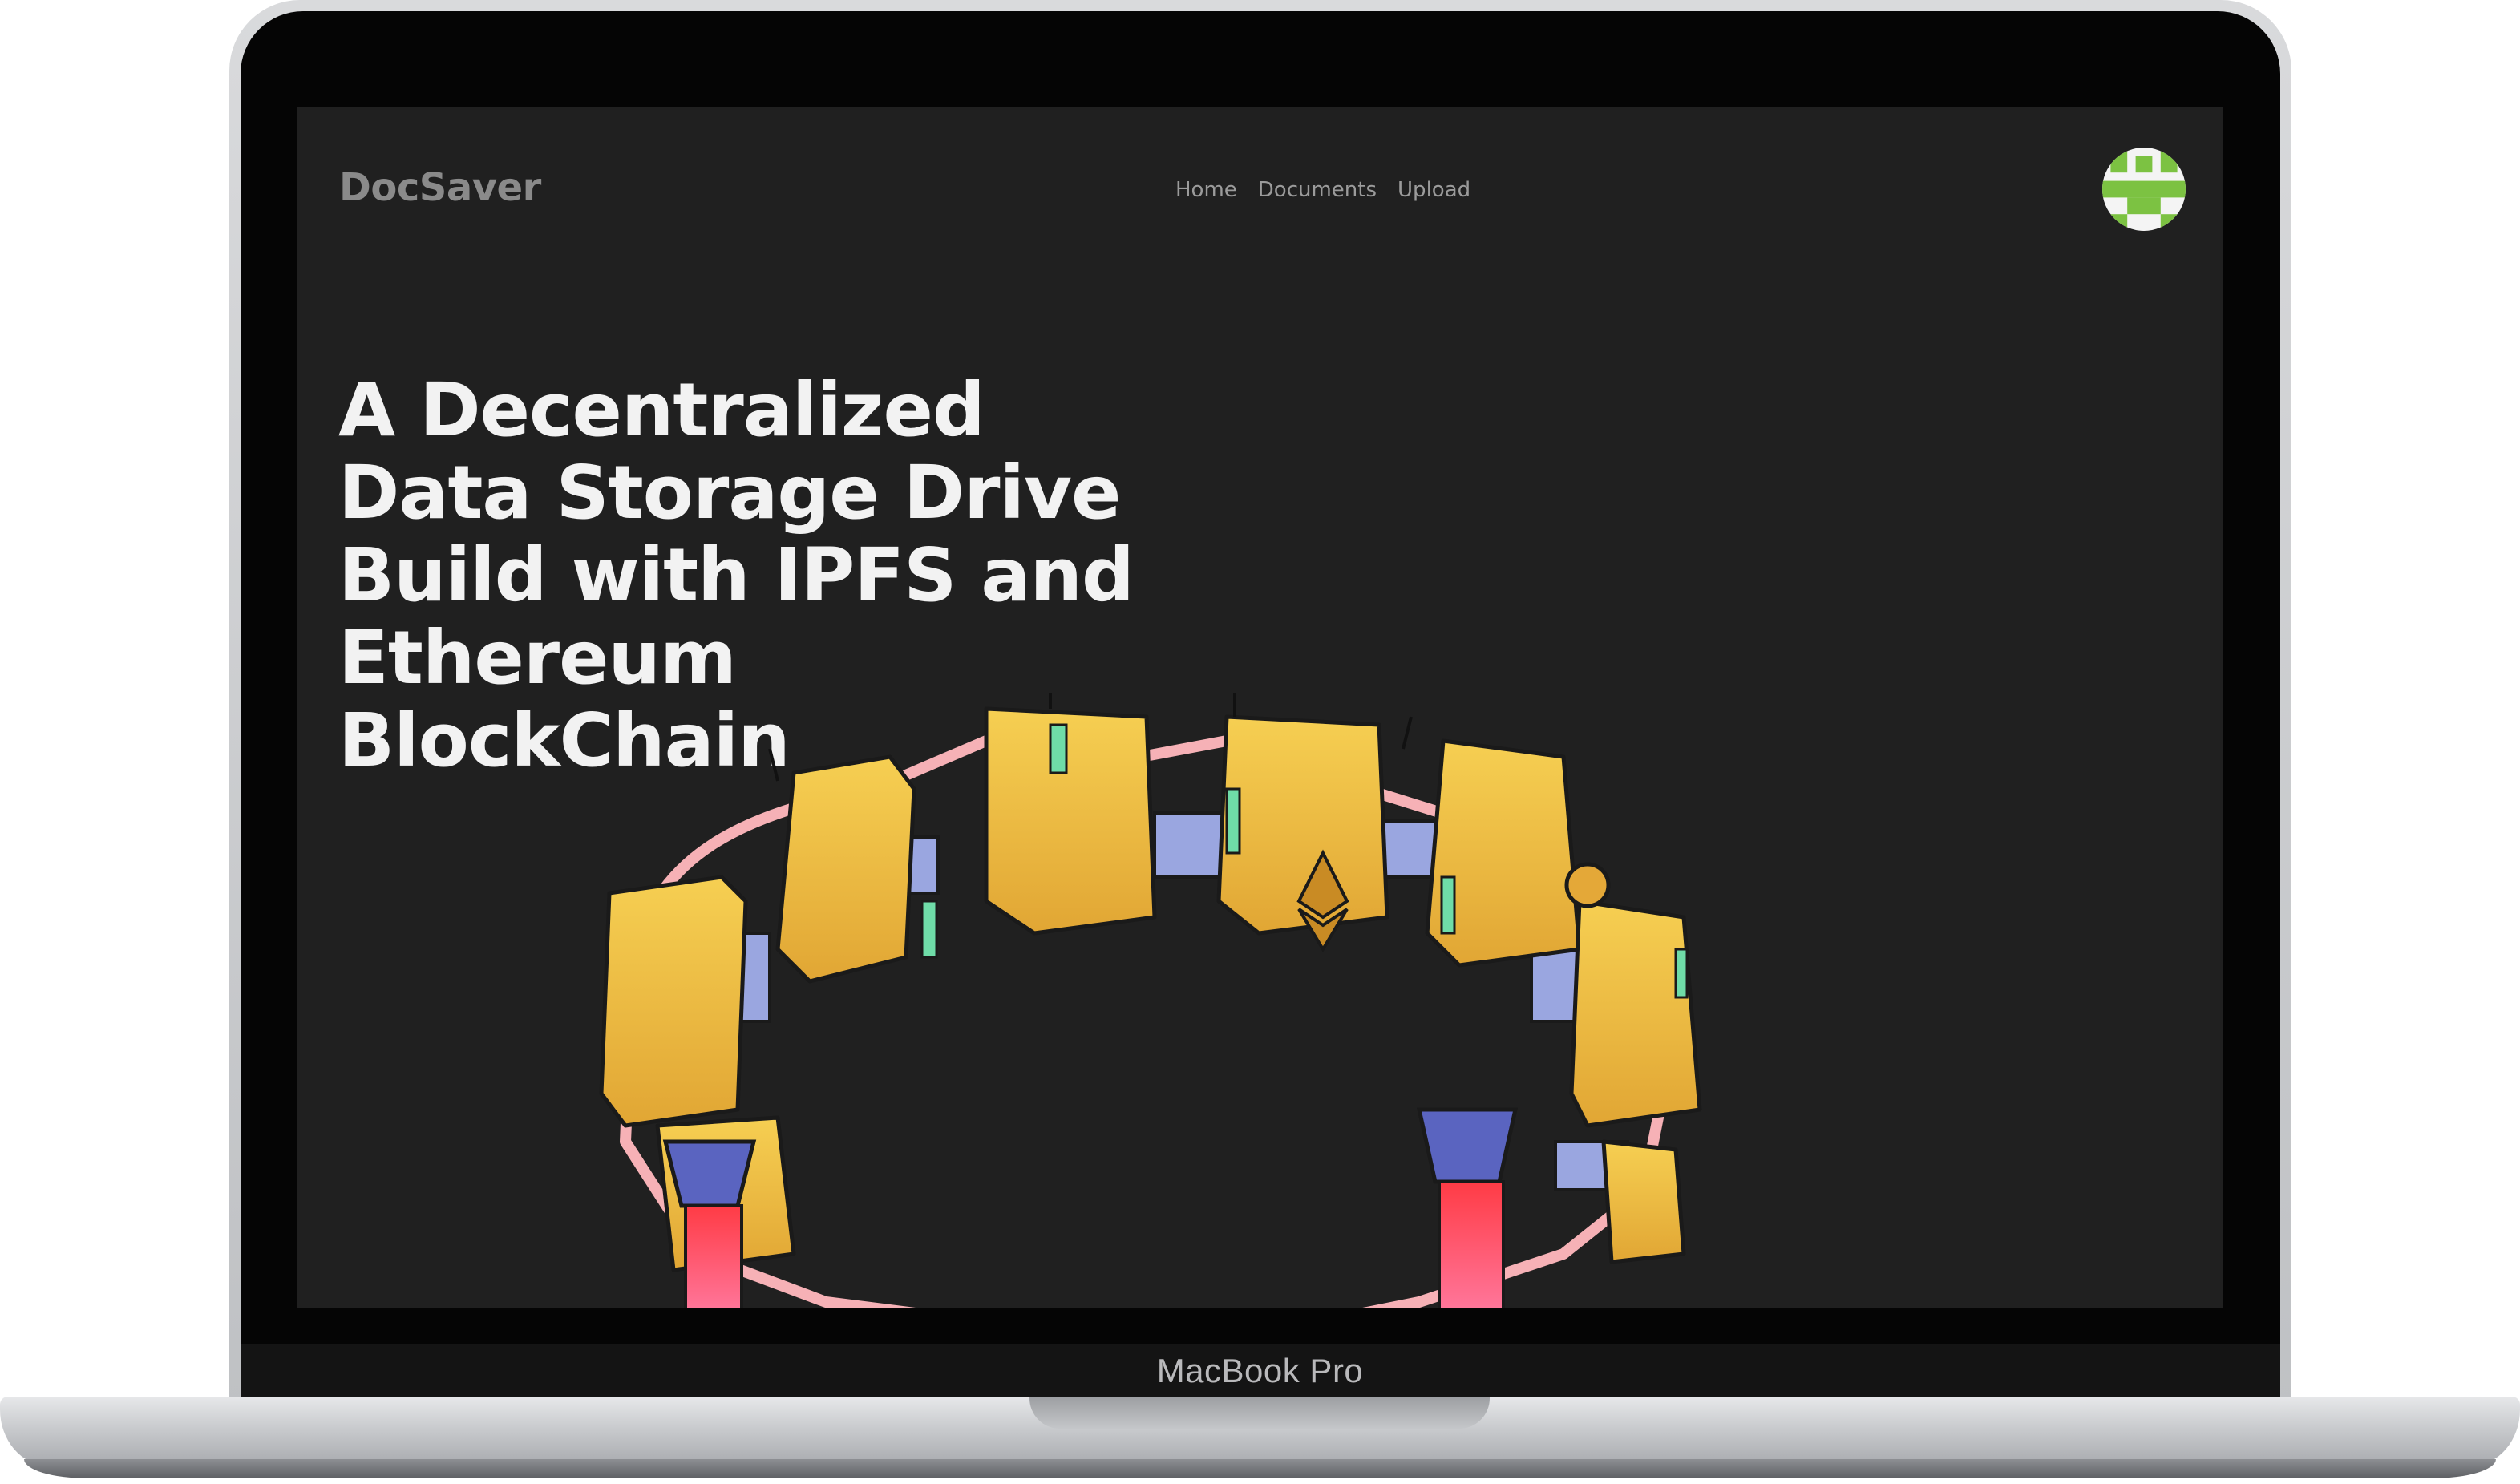 This screenshot has width=2520, height=1484. I want to click on device-model-label: MacBook Pro, so click(1260, 1370).